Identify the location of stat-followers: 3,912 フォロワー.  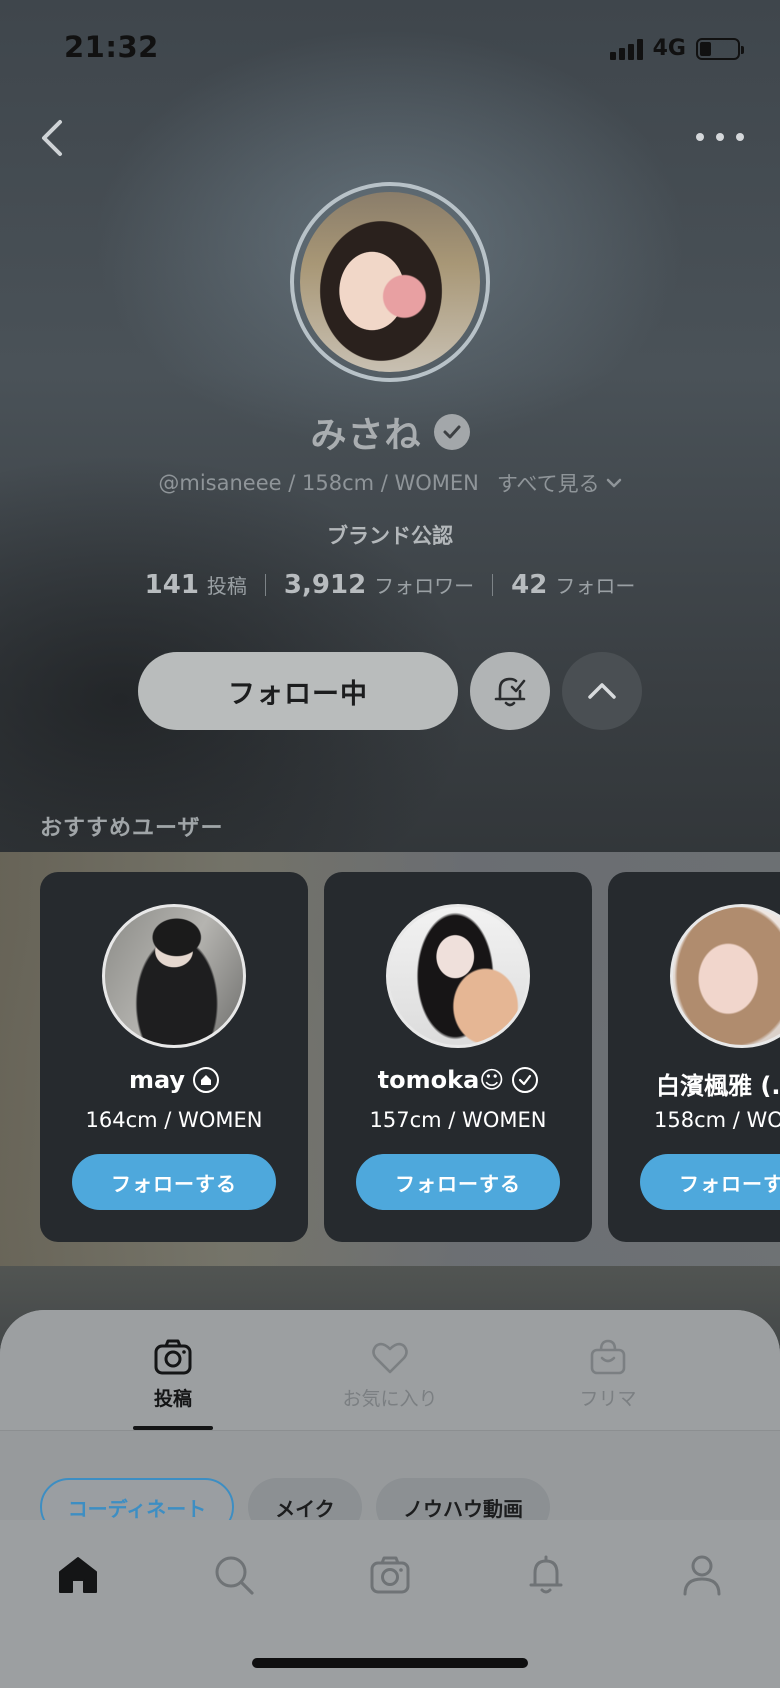
(379, 585).